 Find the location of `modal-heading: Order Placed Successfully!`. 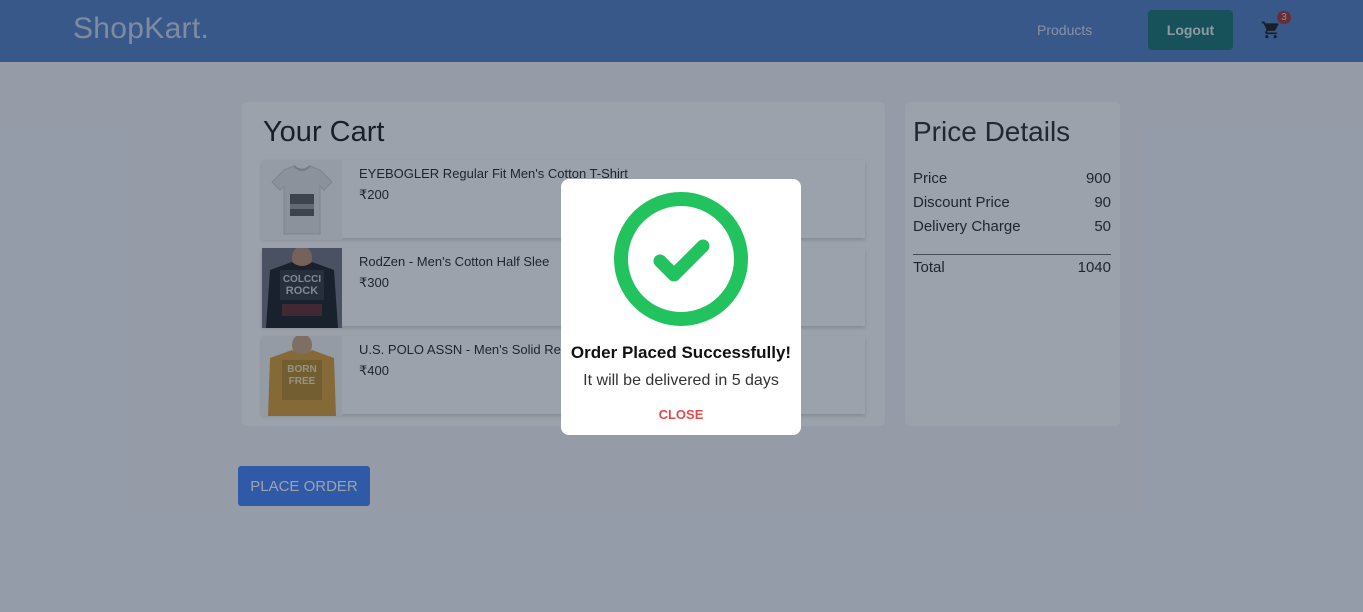

modal-heading: Order Placed Successfully! is located at coordinates (681, 352).